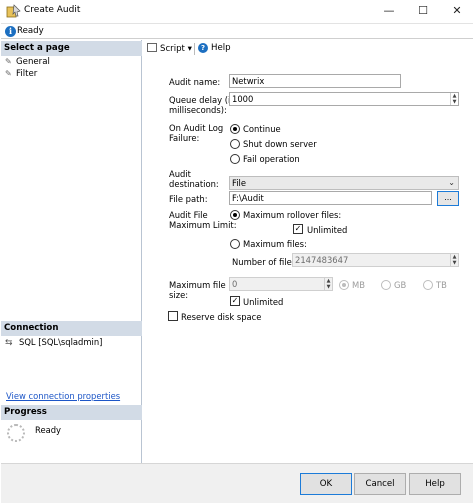 This screenshot has width=474, height=503. Describe the element at coordinates (194, 49) in the screenshot. I see `toolbar-separator` at that location.